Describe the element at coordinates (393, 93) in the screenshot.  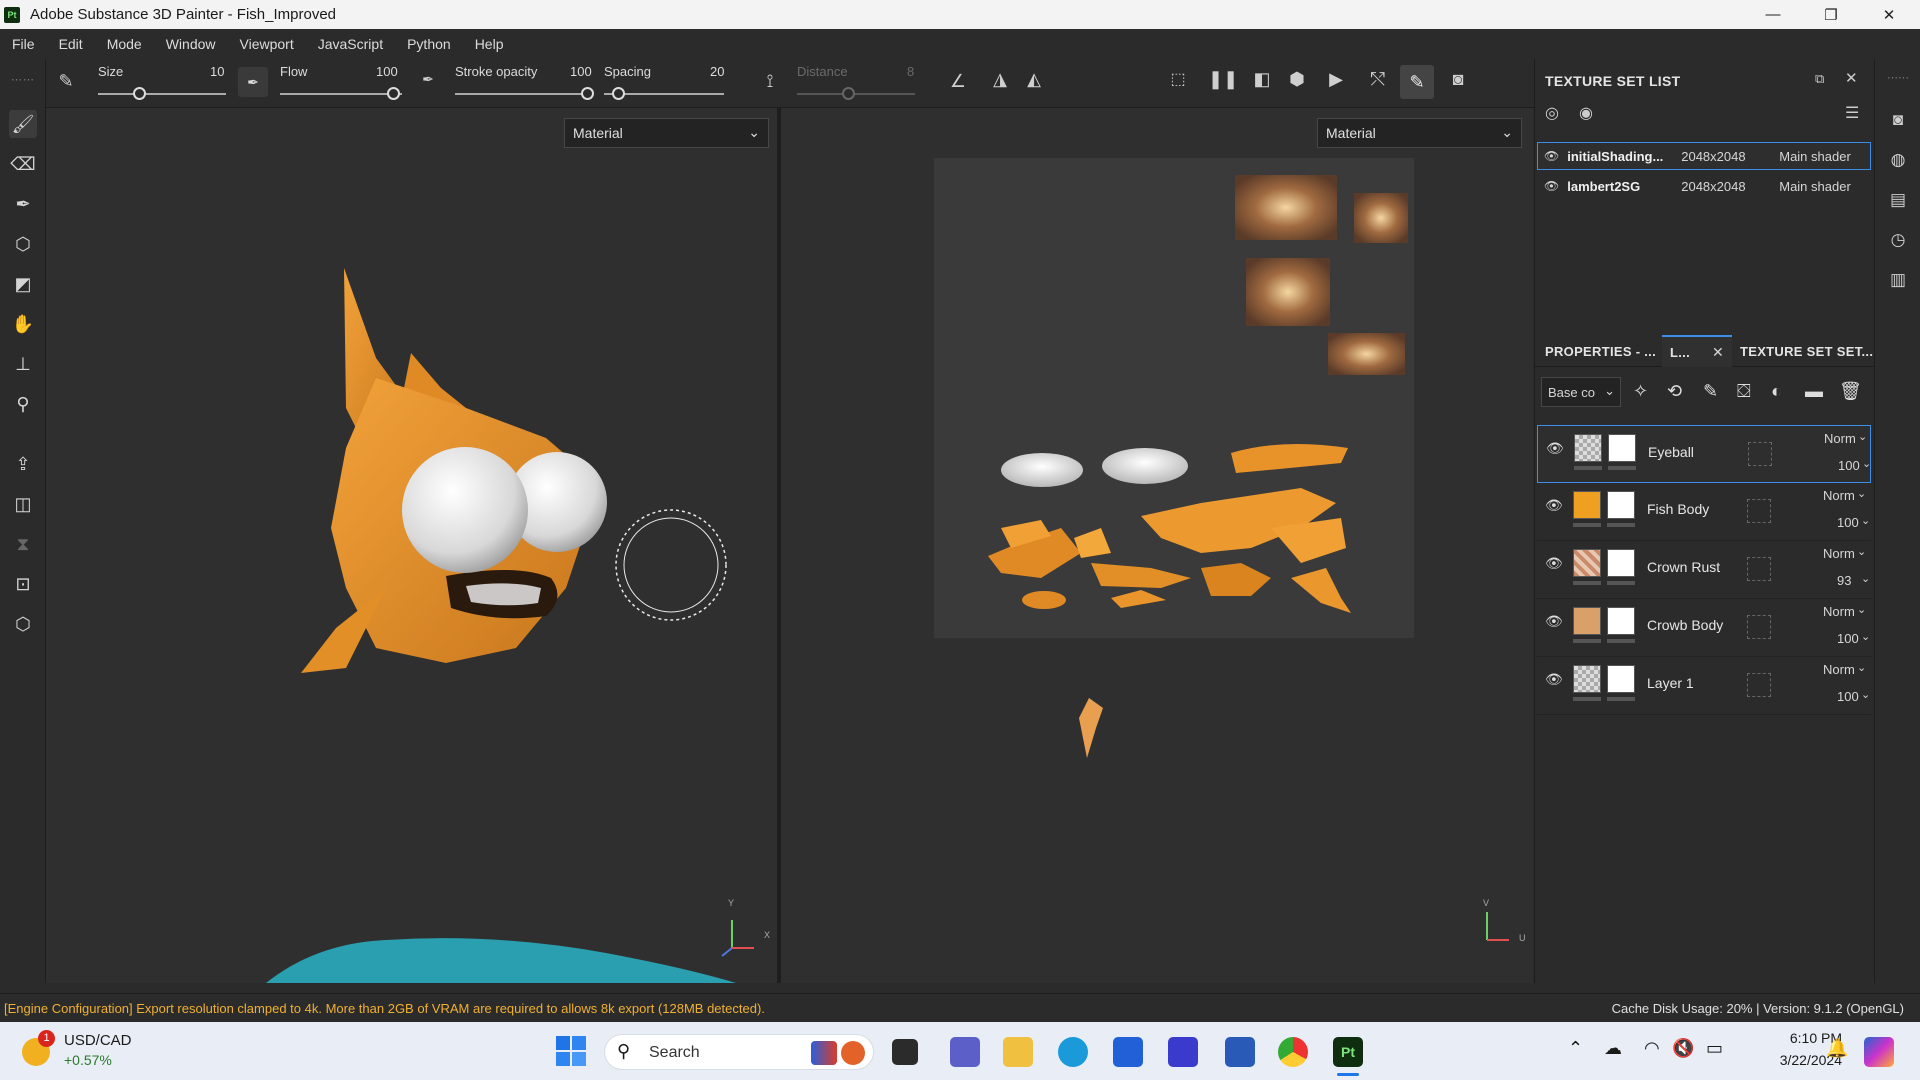
I see `flow-slider-handle` at that location.